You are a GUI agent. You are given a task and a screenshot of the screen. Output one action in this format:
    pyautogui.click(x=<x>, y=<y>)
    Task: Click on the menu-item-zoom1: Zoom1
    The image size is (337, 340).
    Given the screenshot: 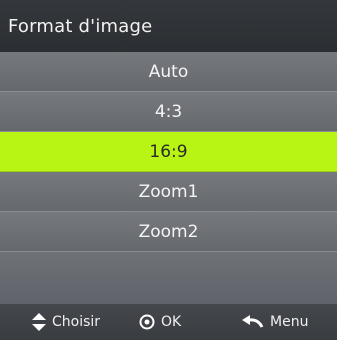 What is the action you would take?
    pyautogui.click(x=168, y=192)
    